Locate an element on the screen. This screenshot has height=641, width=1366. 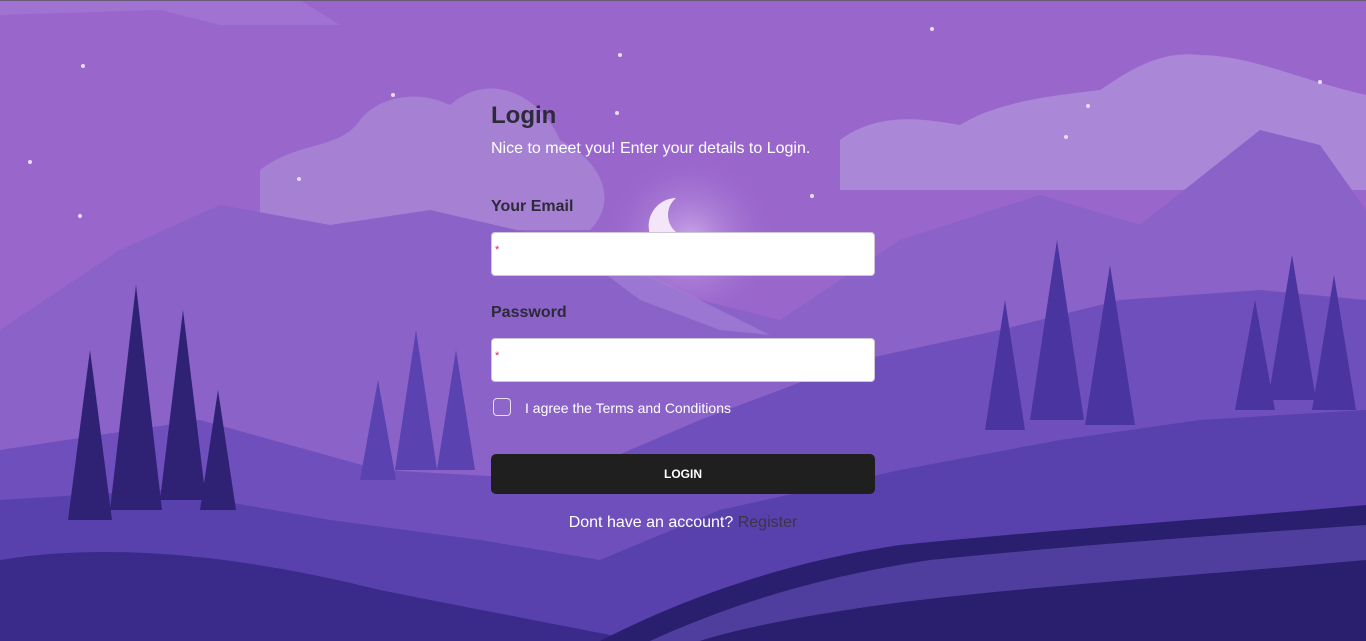
login-button: LOGIN is located at coordinates (683, 474).